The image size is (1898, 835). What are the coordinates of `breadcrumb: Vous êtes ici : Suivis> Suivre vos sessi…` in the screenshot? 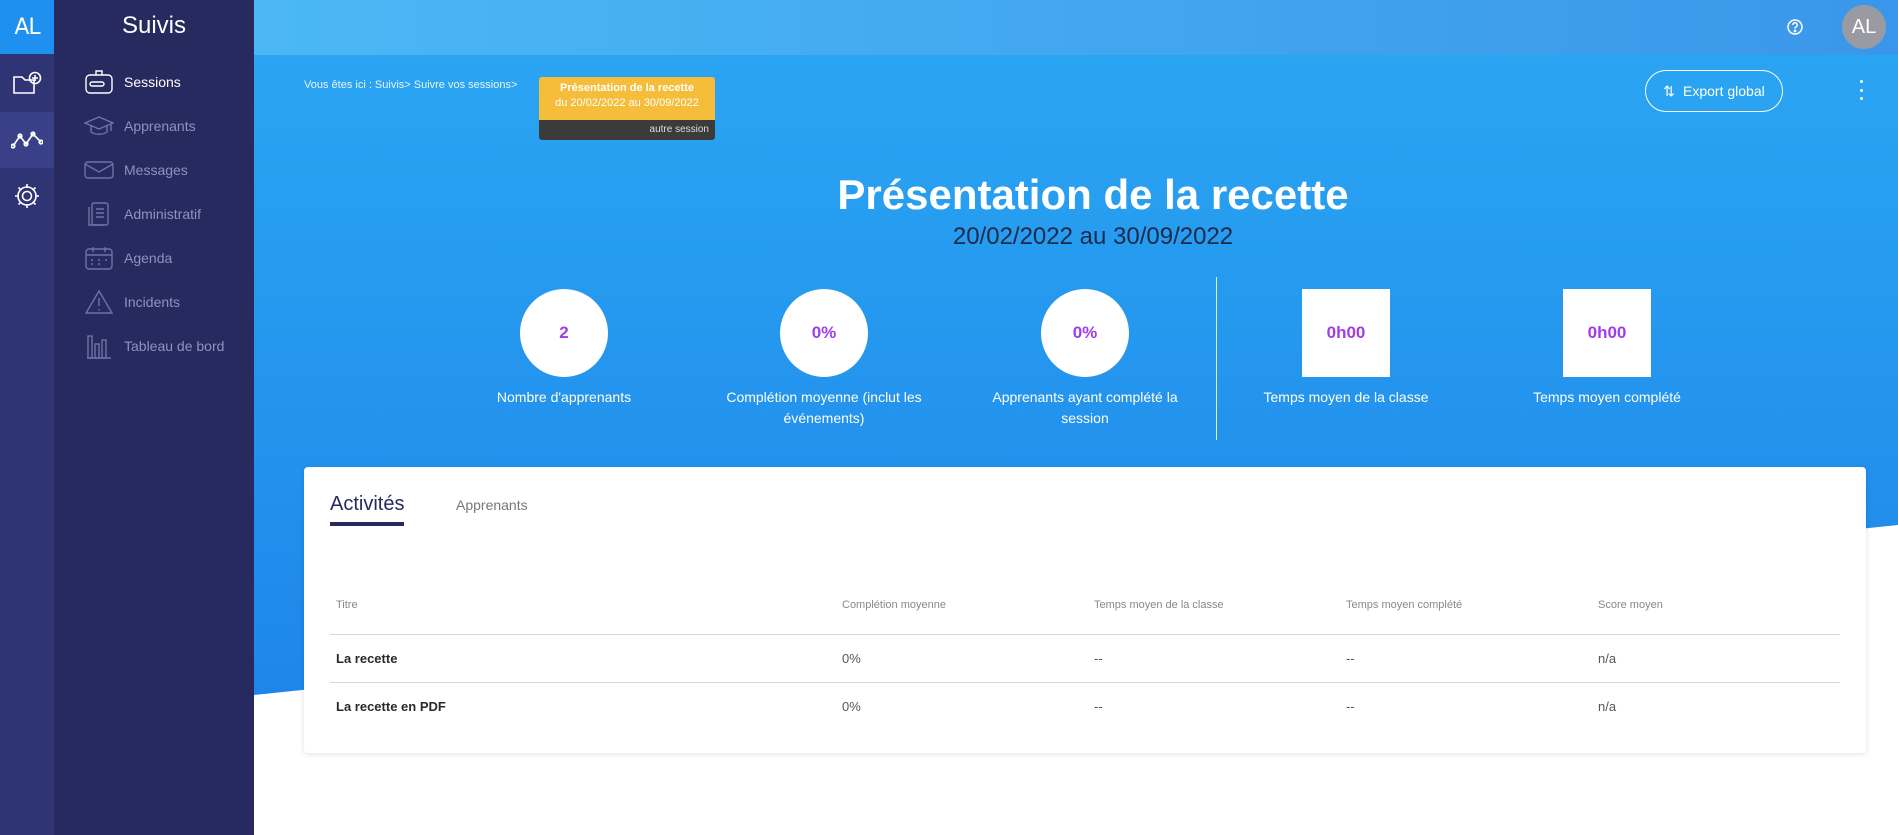 It's located at (410, 85).